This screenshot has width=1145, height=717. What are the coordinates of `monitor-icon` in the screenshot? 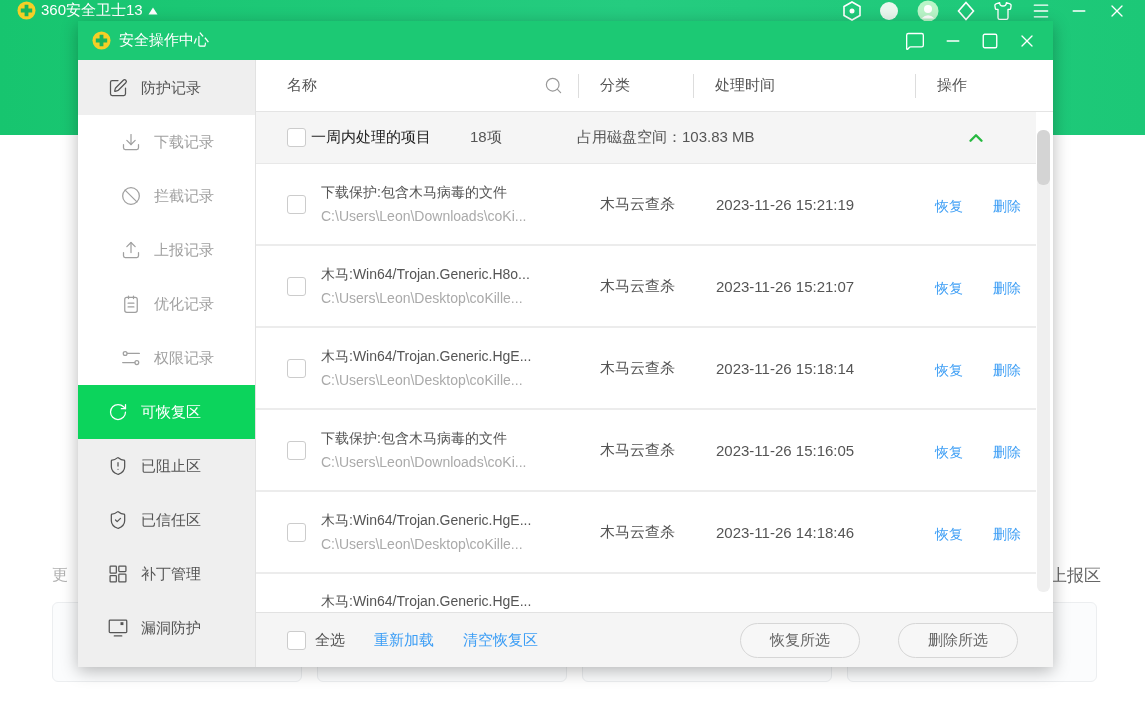 It's located at (118, 628).